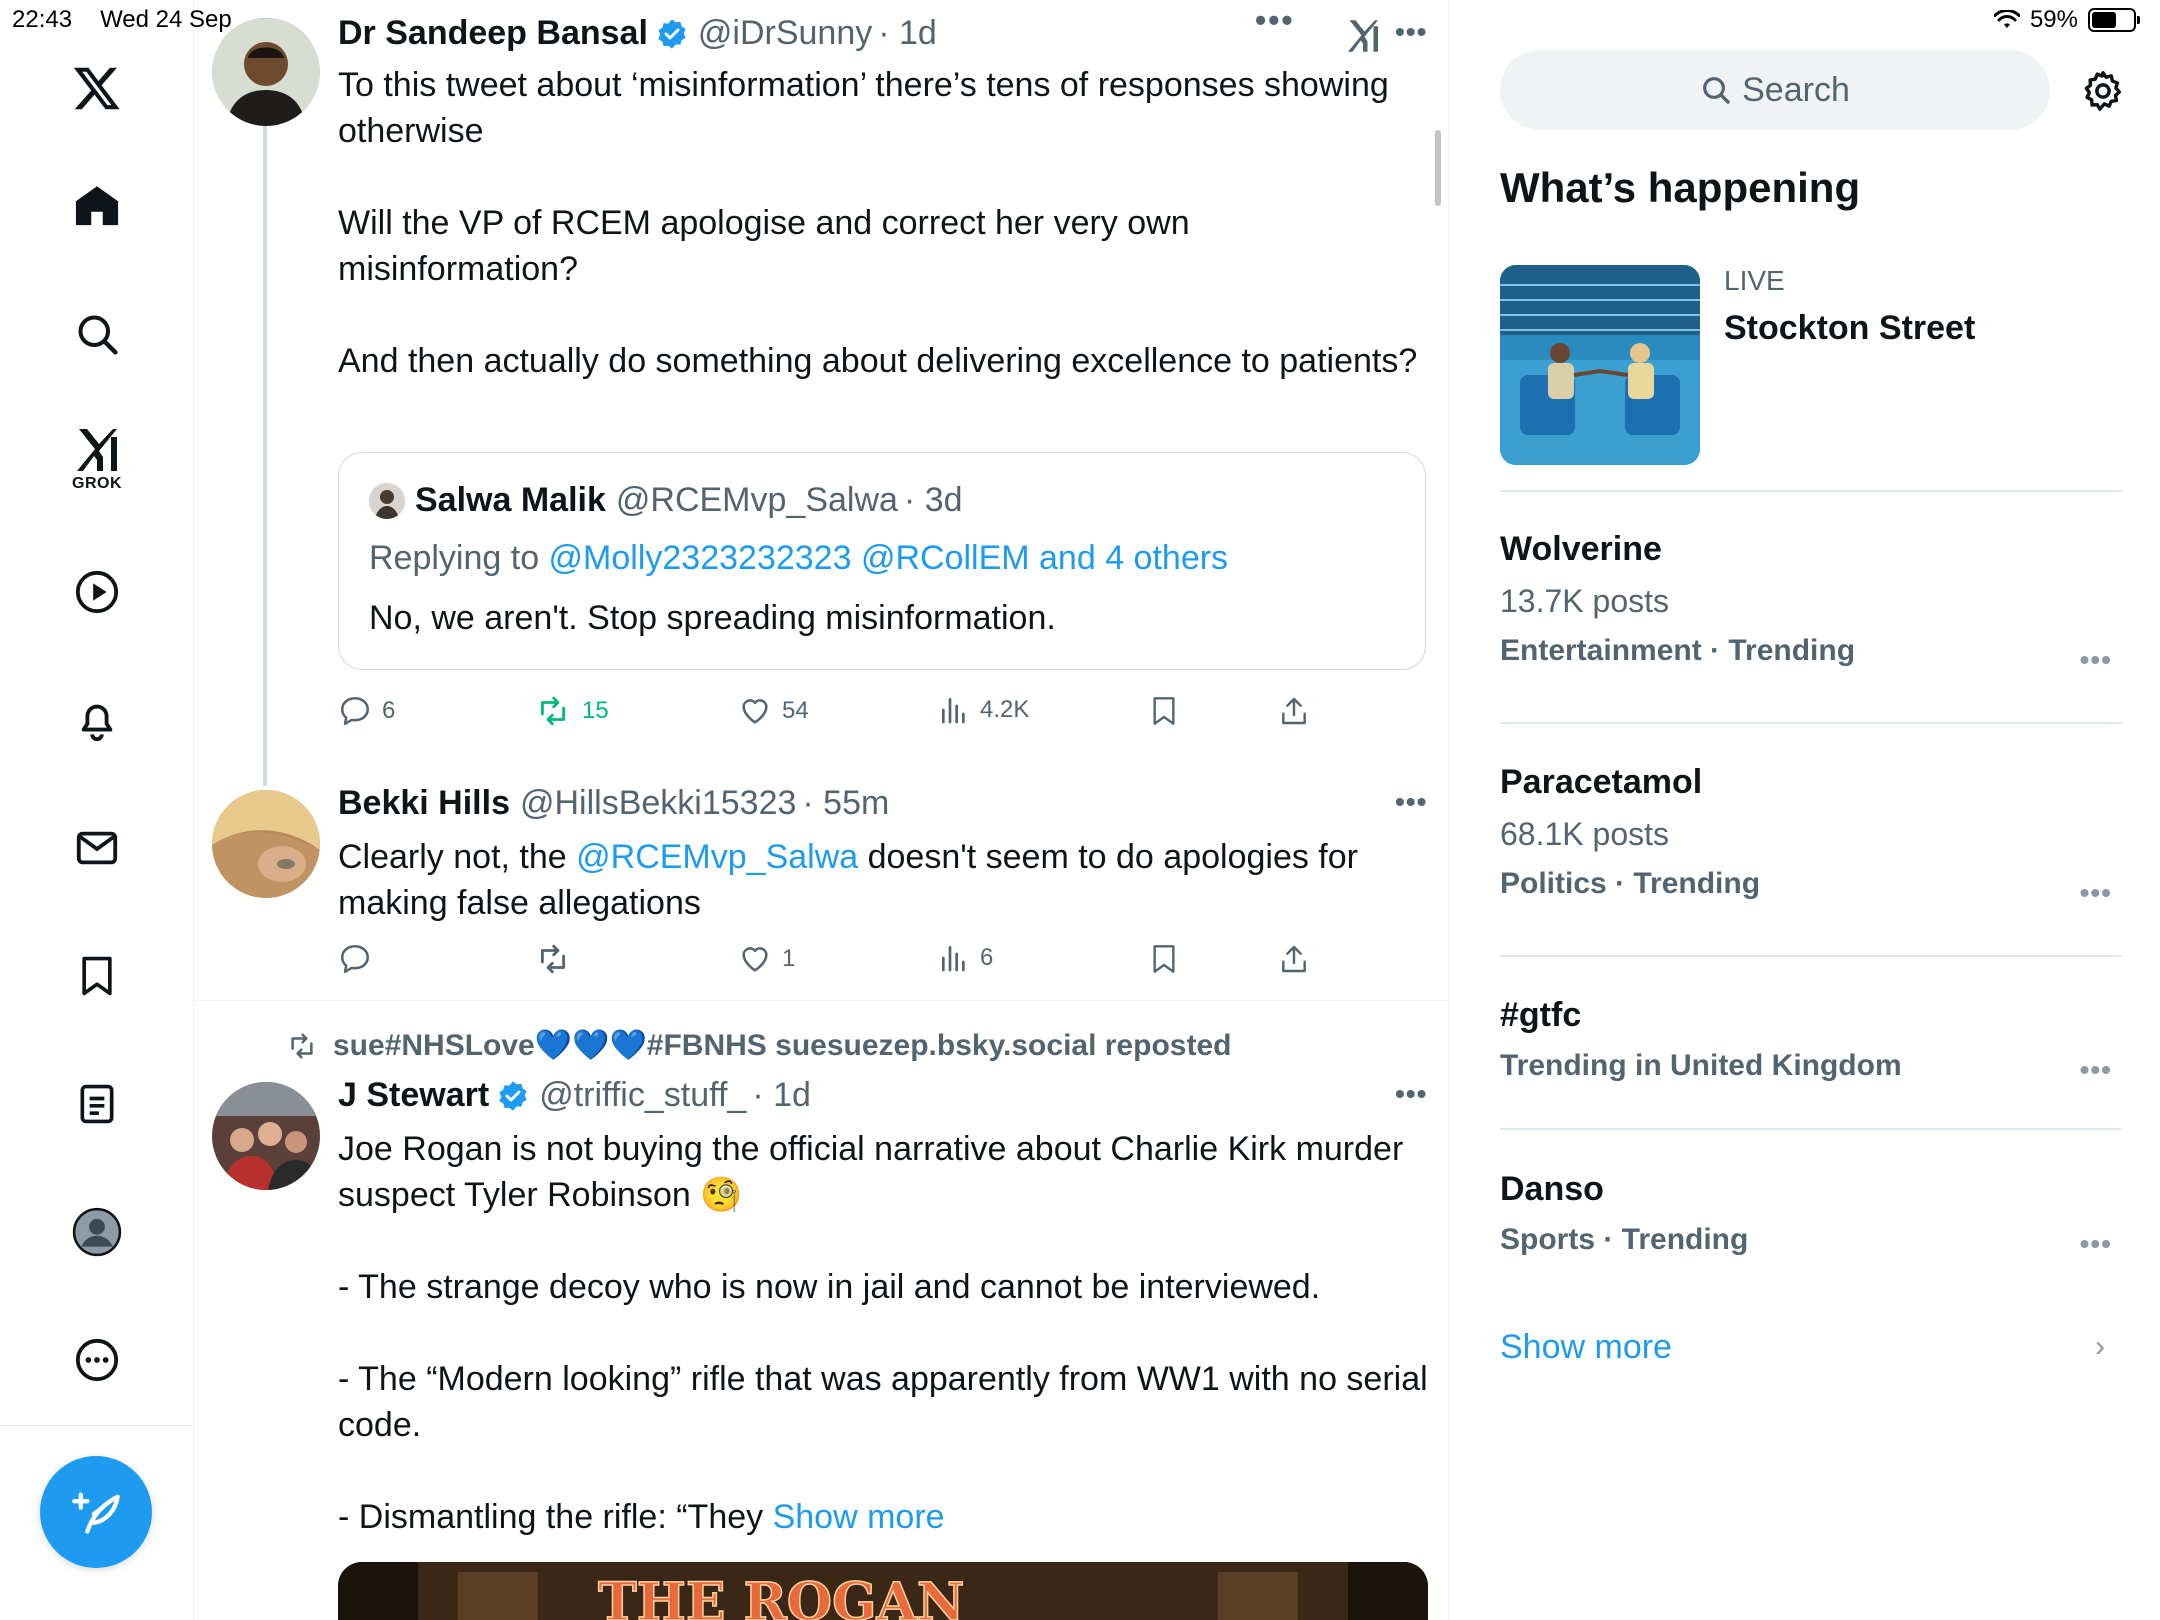 This screenshot has width=2160, height=1620. I want to click on trend-item: Danso Sports · Trending •••, so click(1811, 1215).